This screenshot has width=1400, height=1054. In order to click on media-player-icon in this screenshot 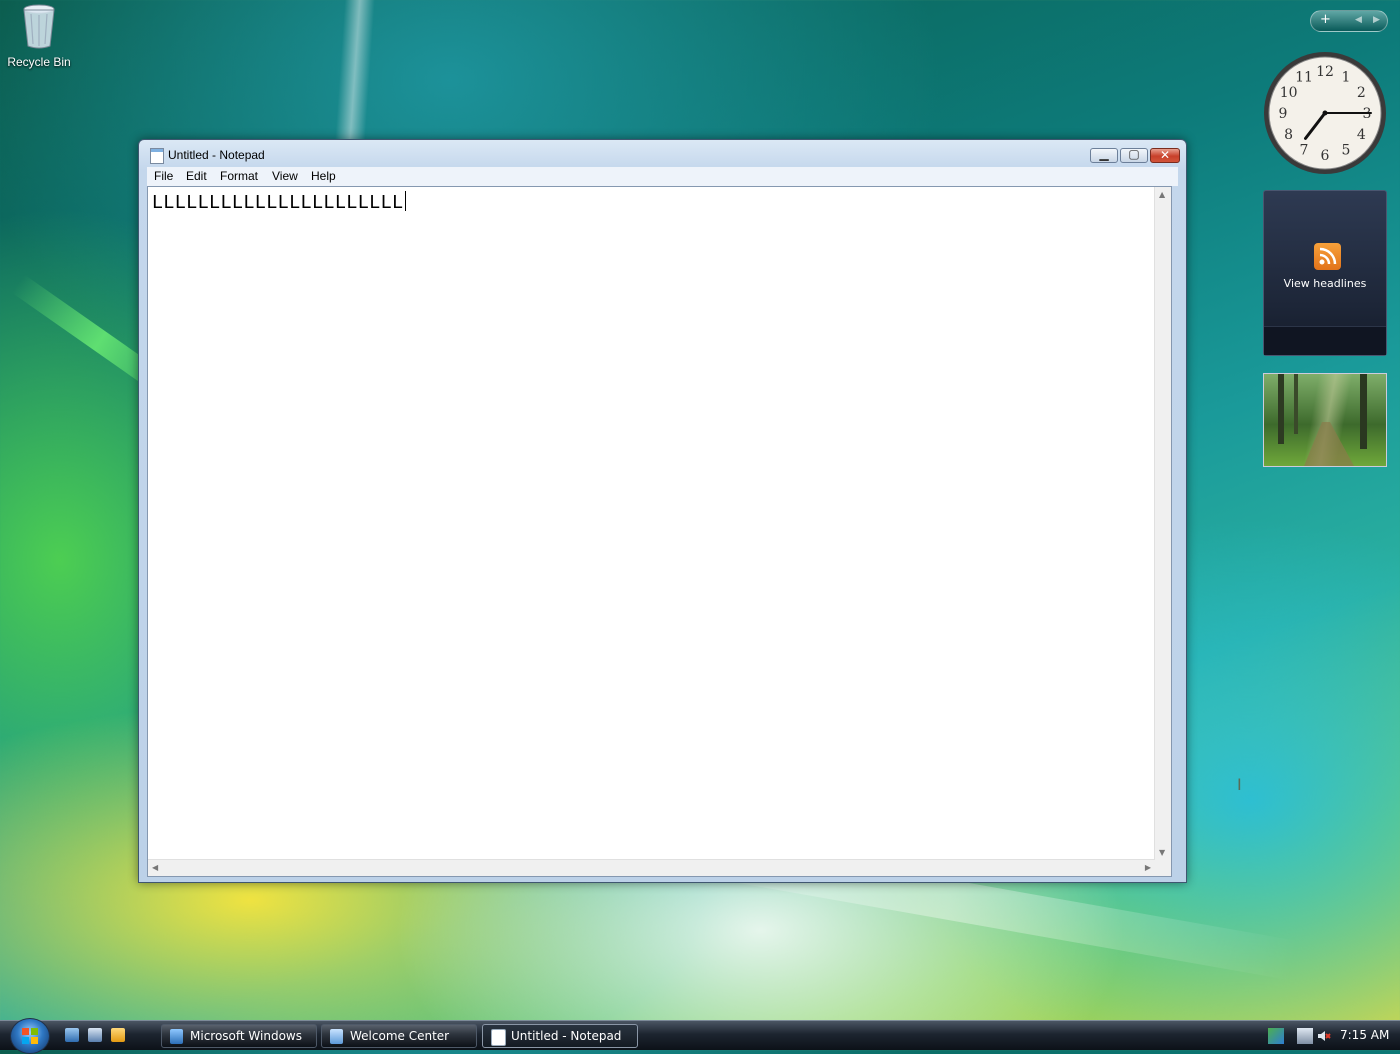, I will do `click(118, 1035)`.